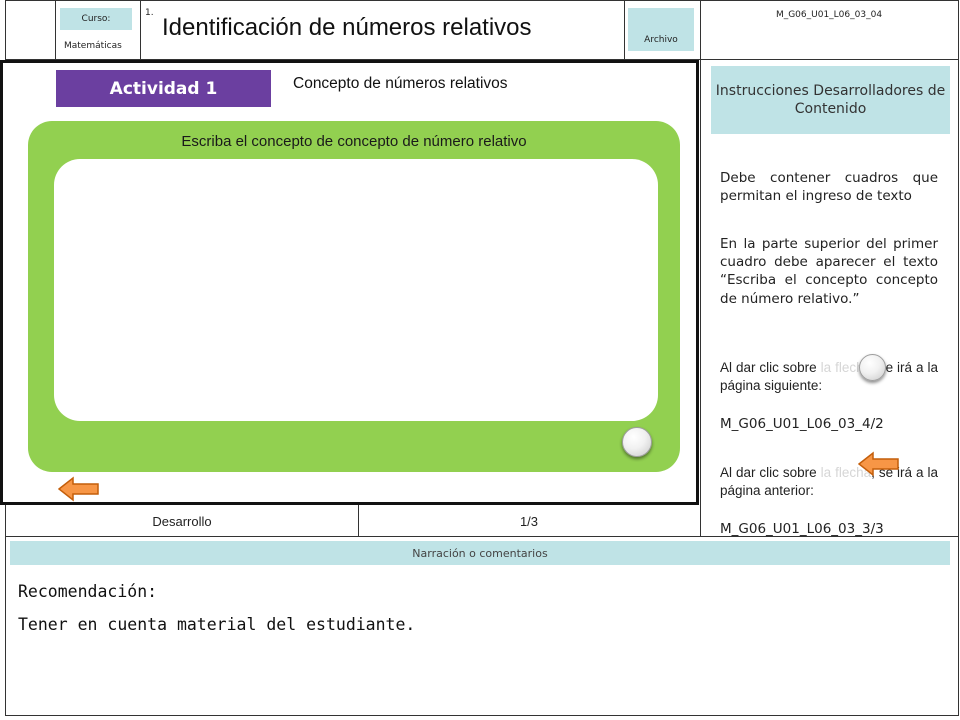 This screenshot has height=720, width=960. Describe the element at coordinates (217, 624) in the screenshot. I see `recommendation-text: Tener en cuenta material del estudiante.` at that location.